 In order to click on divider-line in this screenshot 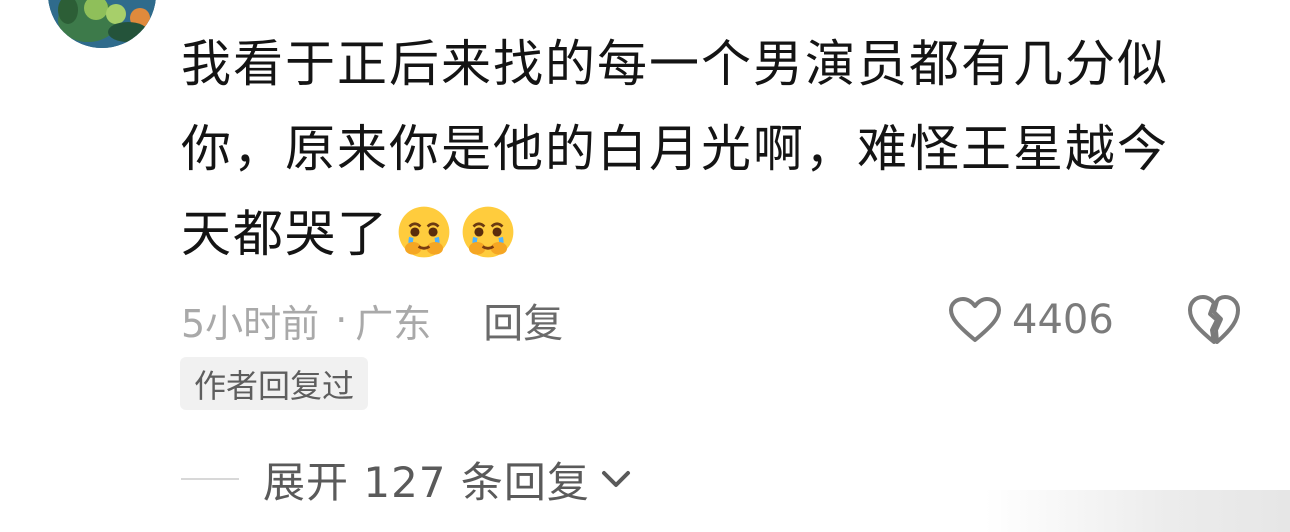, I will do `click(210, 479)`.